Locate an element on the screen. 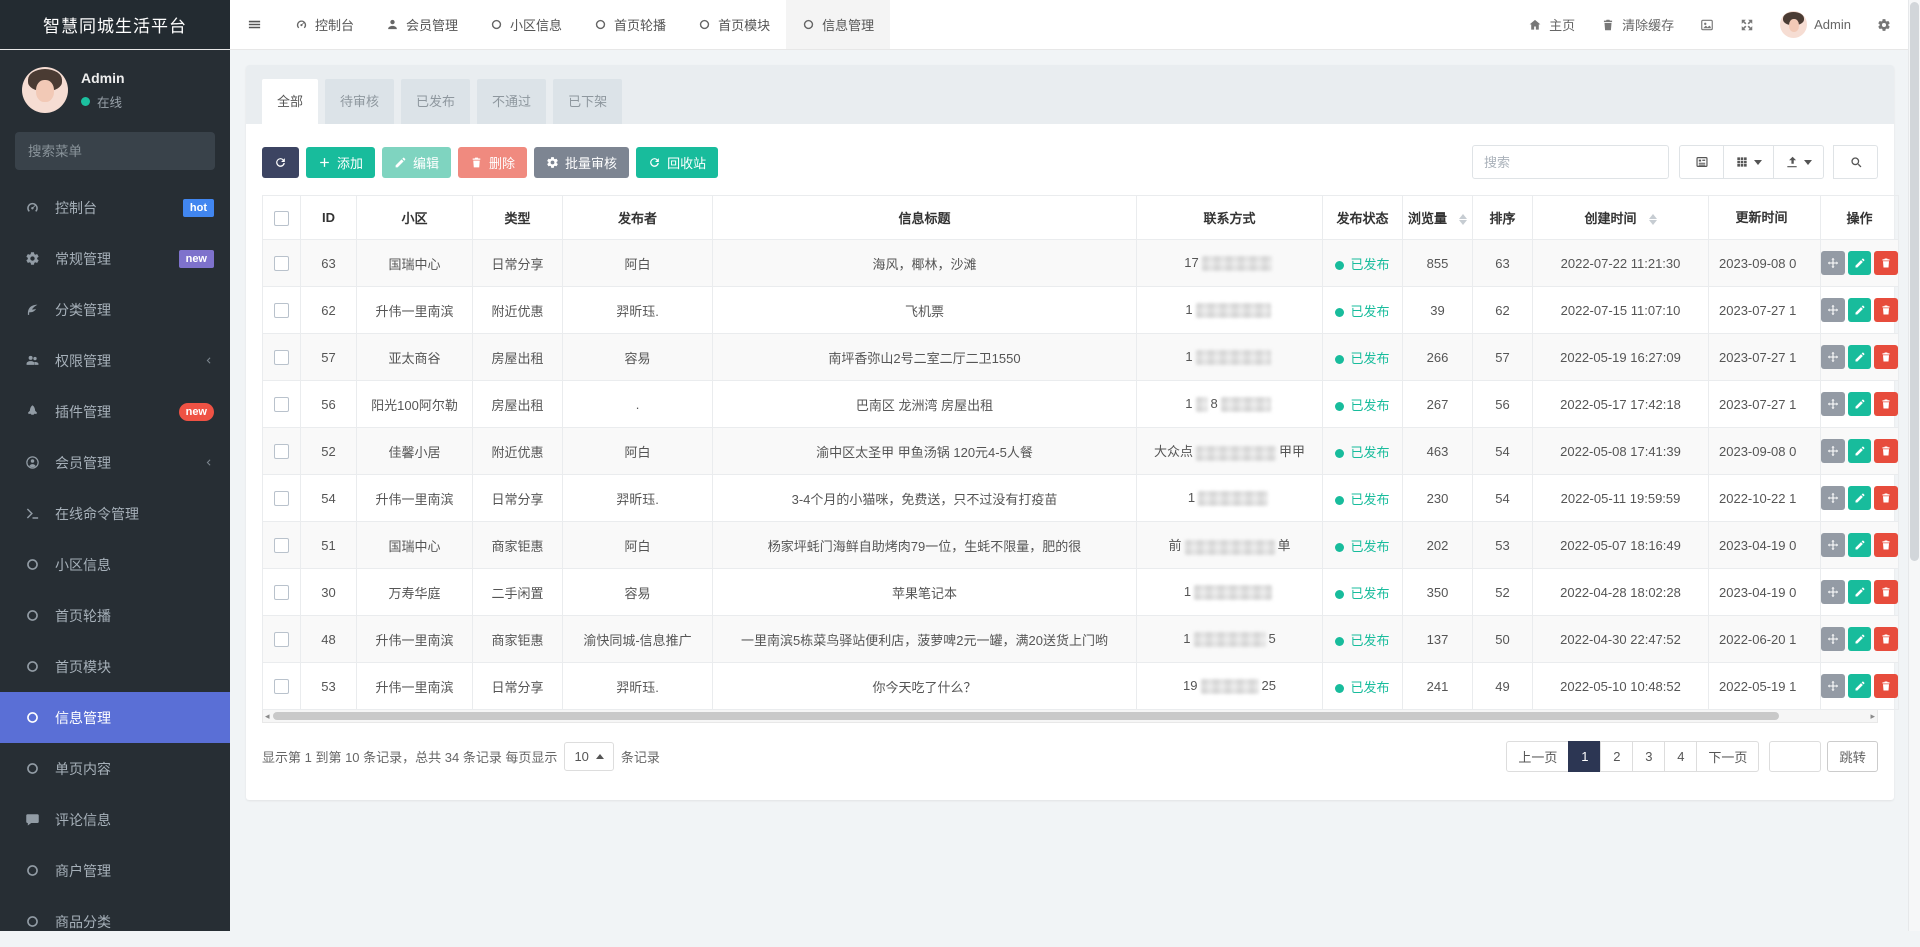 This screenshot has width=1920, height=947. sidebar-item: 小区信息 is located at coordinates (115, 564).